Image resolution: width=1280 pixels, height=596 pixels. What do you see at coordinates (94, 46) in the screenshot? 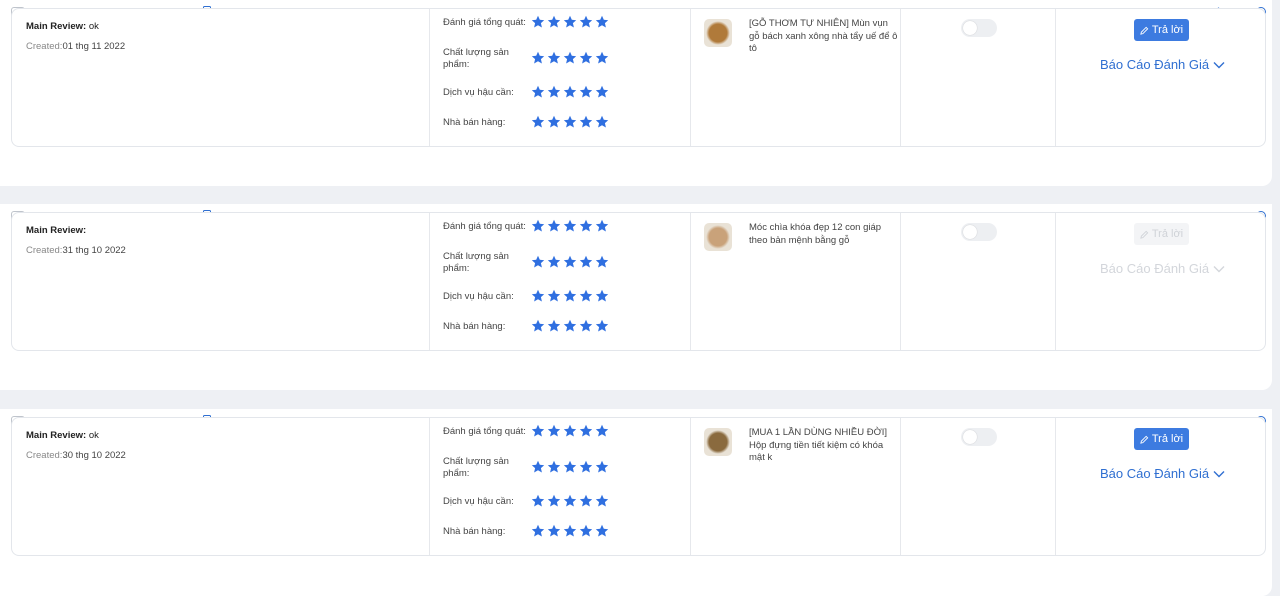
I see `created-value: 01 thg 11 2022` at bounding box center [94, 46].